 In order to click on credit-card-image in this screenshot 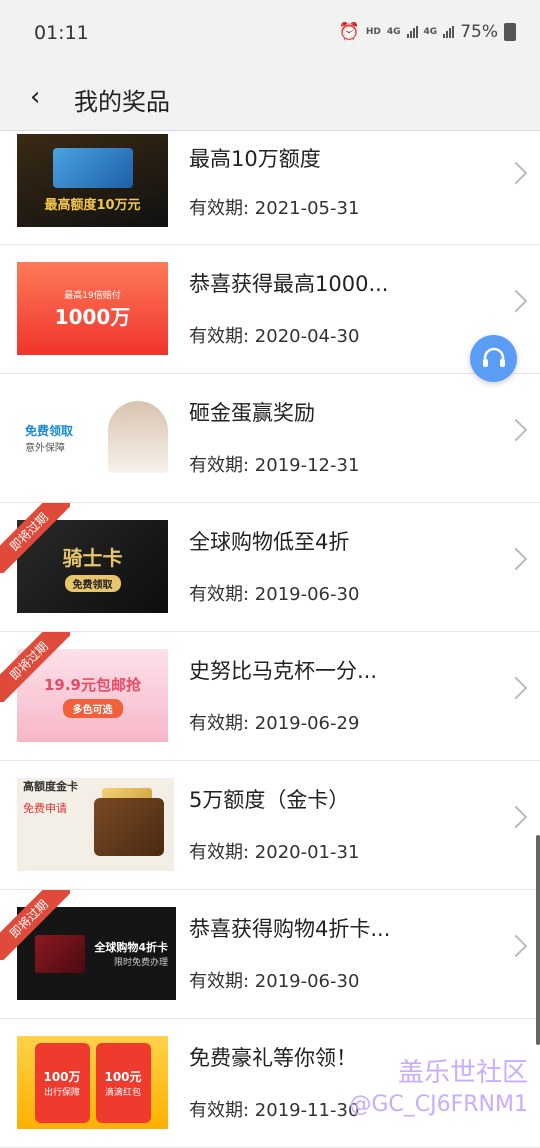, I will do `click(92, 168)`.